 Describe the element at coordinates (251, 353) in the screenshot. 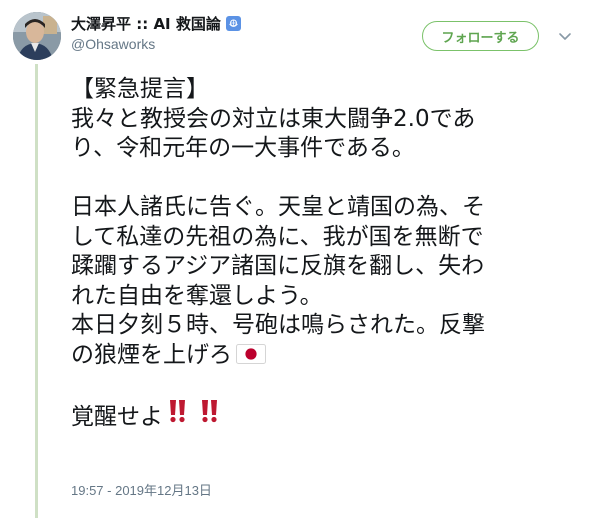

I see `japan-flag-icon` at that location.